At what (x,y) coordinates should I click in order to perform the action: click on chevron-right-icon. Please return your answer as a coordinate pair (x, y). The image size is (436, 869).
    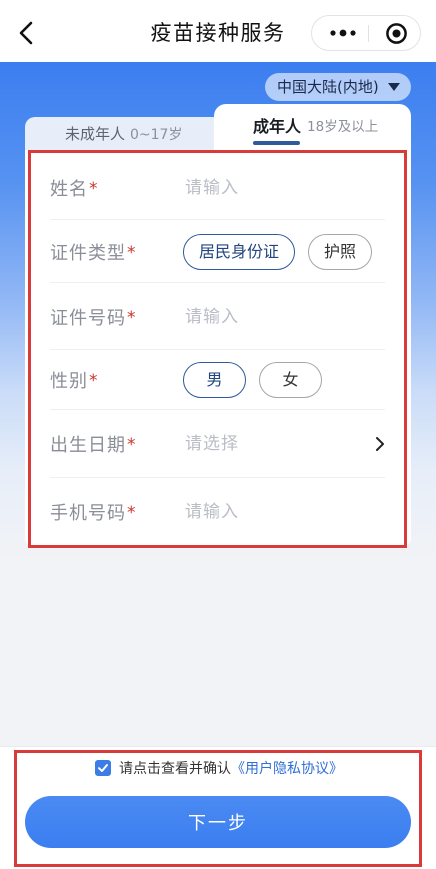
    Looking at the image, I should click on (380, 444).